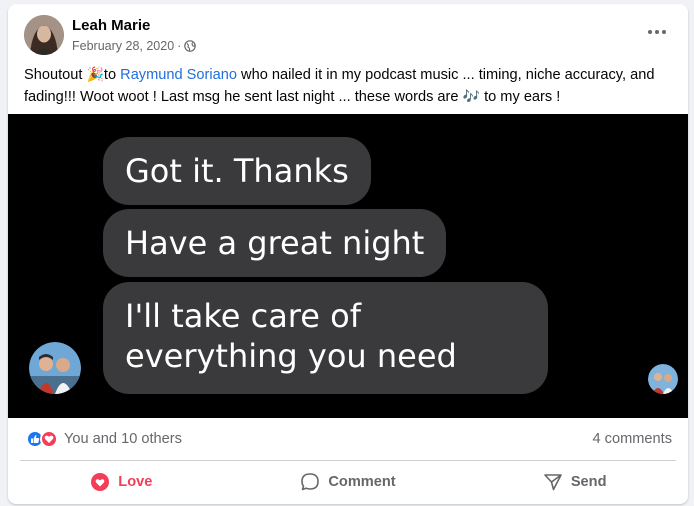 The width and height of the screenshot is (694, 506). Describe the element at coordinates (632, 439) in the screenshot. I see `comments-count: 4 comments` at that location.